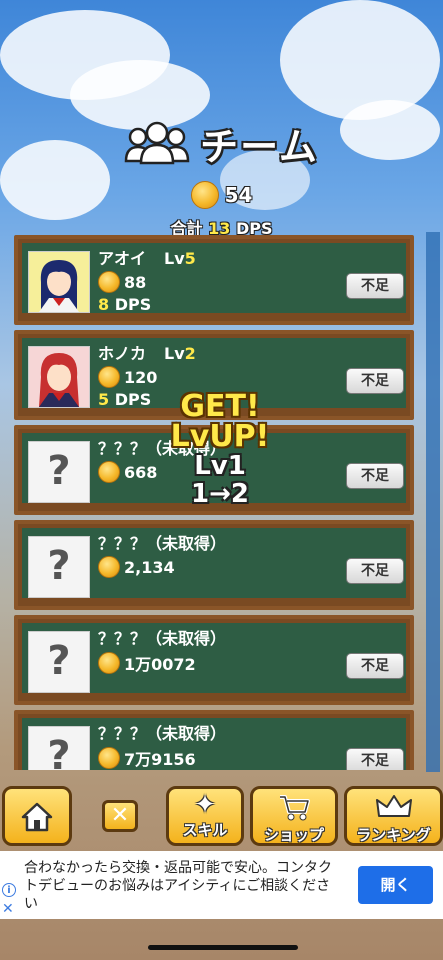  I want to click on list-item: アオイ Lv5 88 8 DPS 不足, so click(214, 280).